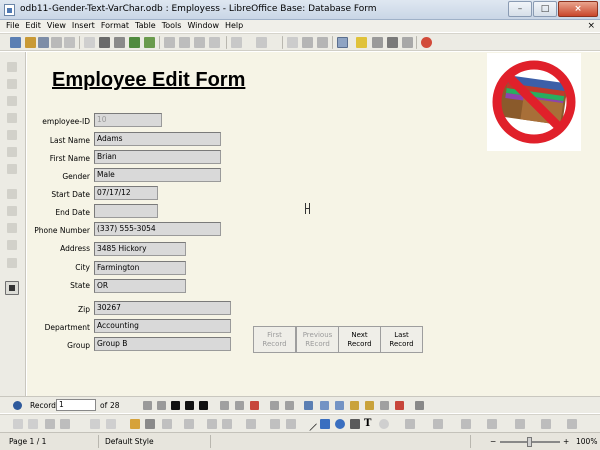  Describe the element at coordinates (126, 211) in the screenshot. I see `end-date-field` at that location.